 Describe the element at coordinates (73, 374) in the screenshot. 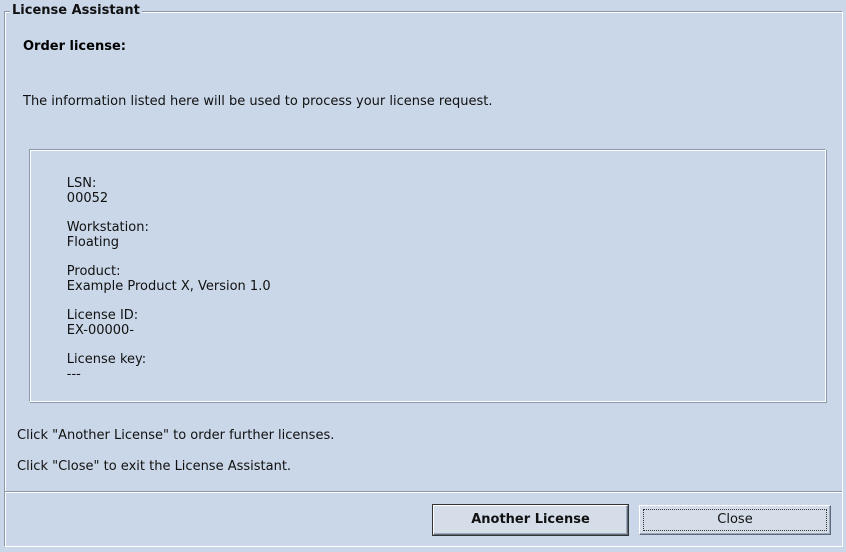

I see `info-value-license-key: ---` at that location.